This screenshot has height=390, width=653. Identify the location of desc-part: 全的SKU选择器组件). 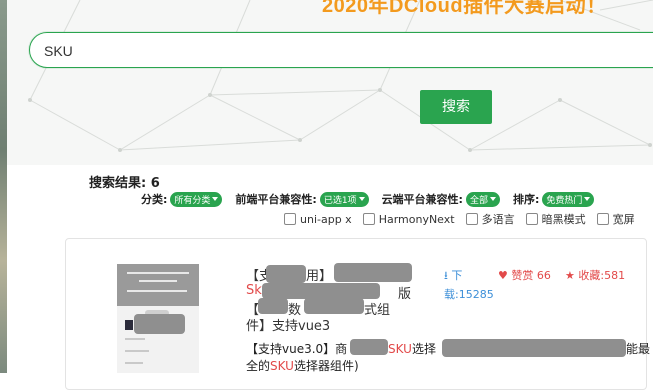
(302, 365).